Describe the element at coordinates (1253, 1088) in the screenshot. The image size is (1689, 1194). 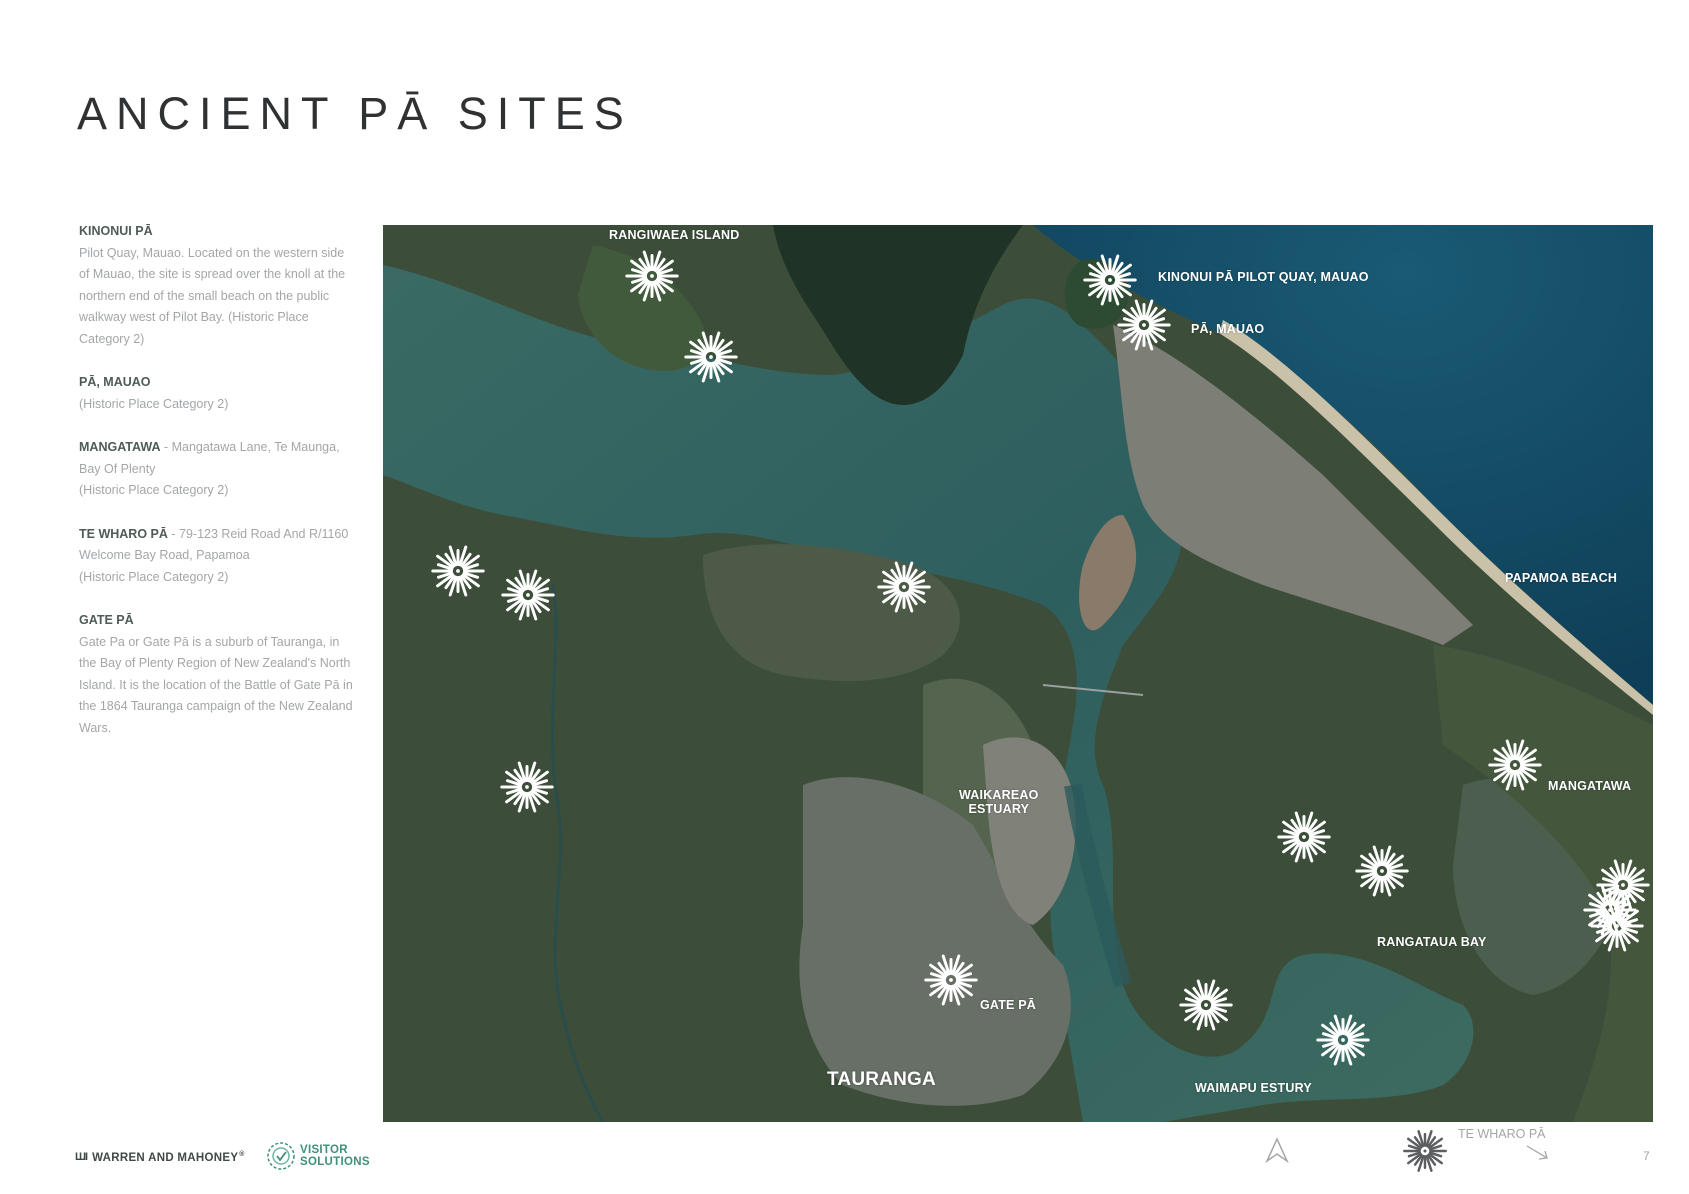
I see `label-waimapu-estury: WAIMAPU ESTURY` at that location.